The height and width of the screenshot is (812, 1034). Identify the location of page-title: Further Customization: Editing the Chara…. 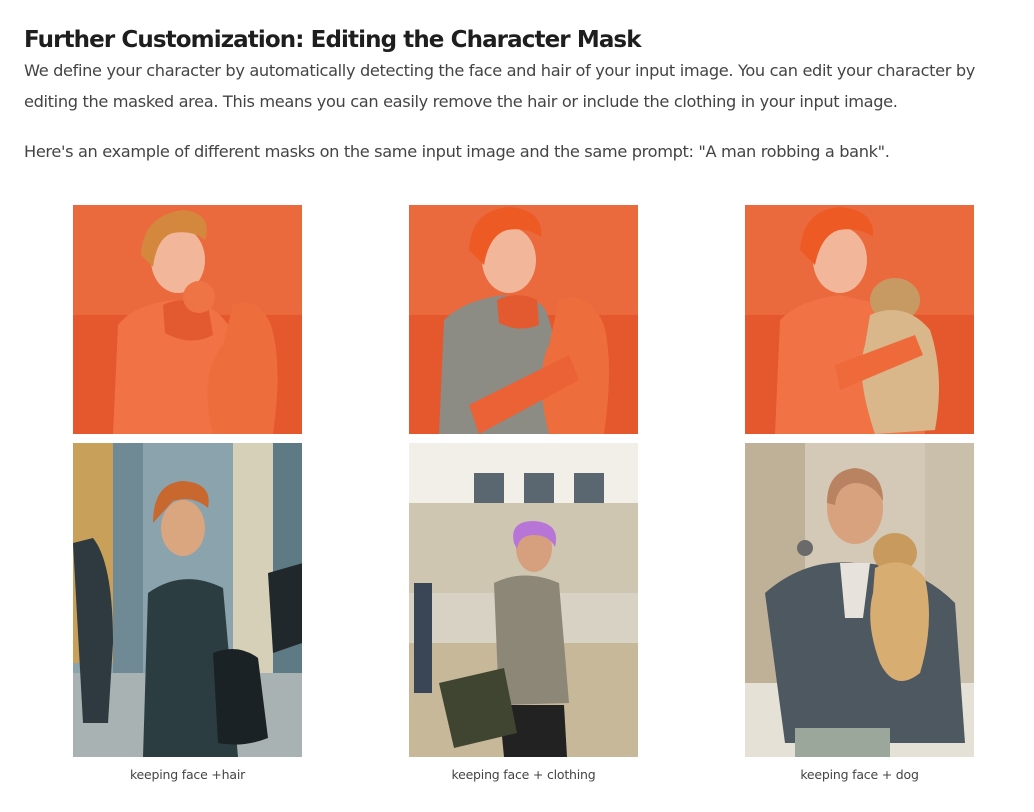
(333, 40).